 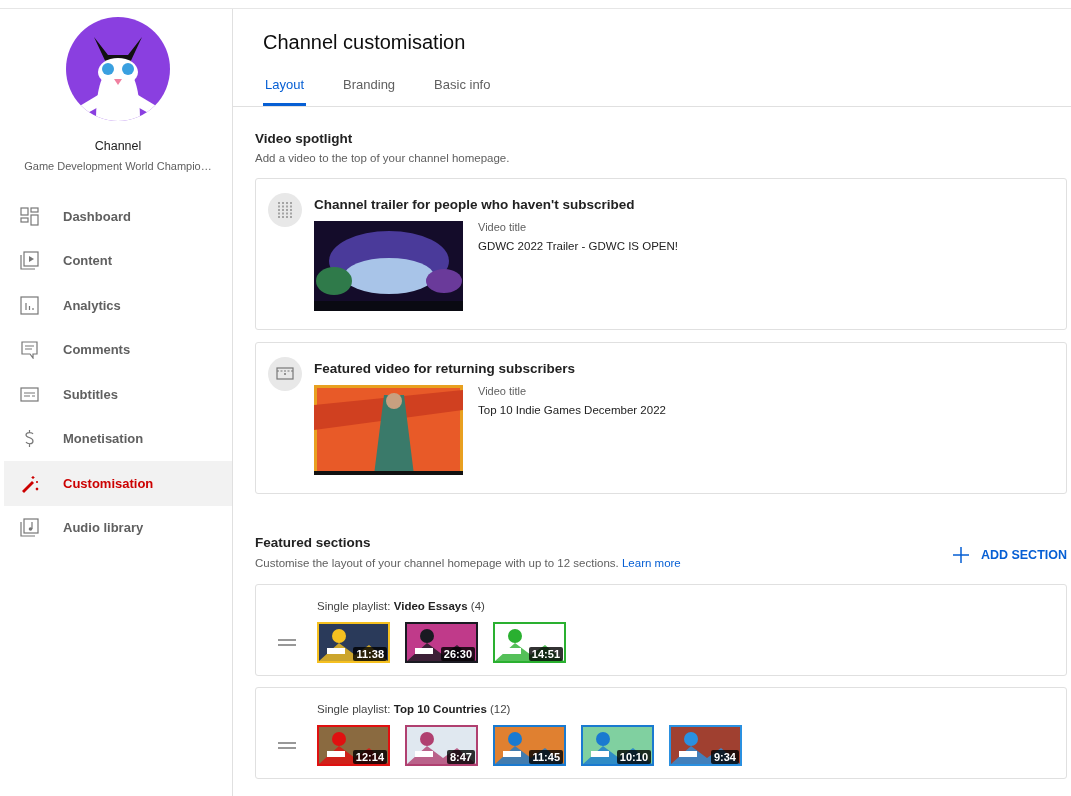 I want to click on card-title: Channel trailer for people who haven't subscribed, so click(x=475, y=204).